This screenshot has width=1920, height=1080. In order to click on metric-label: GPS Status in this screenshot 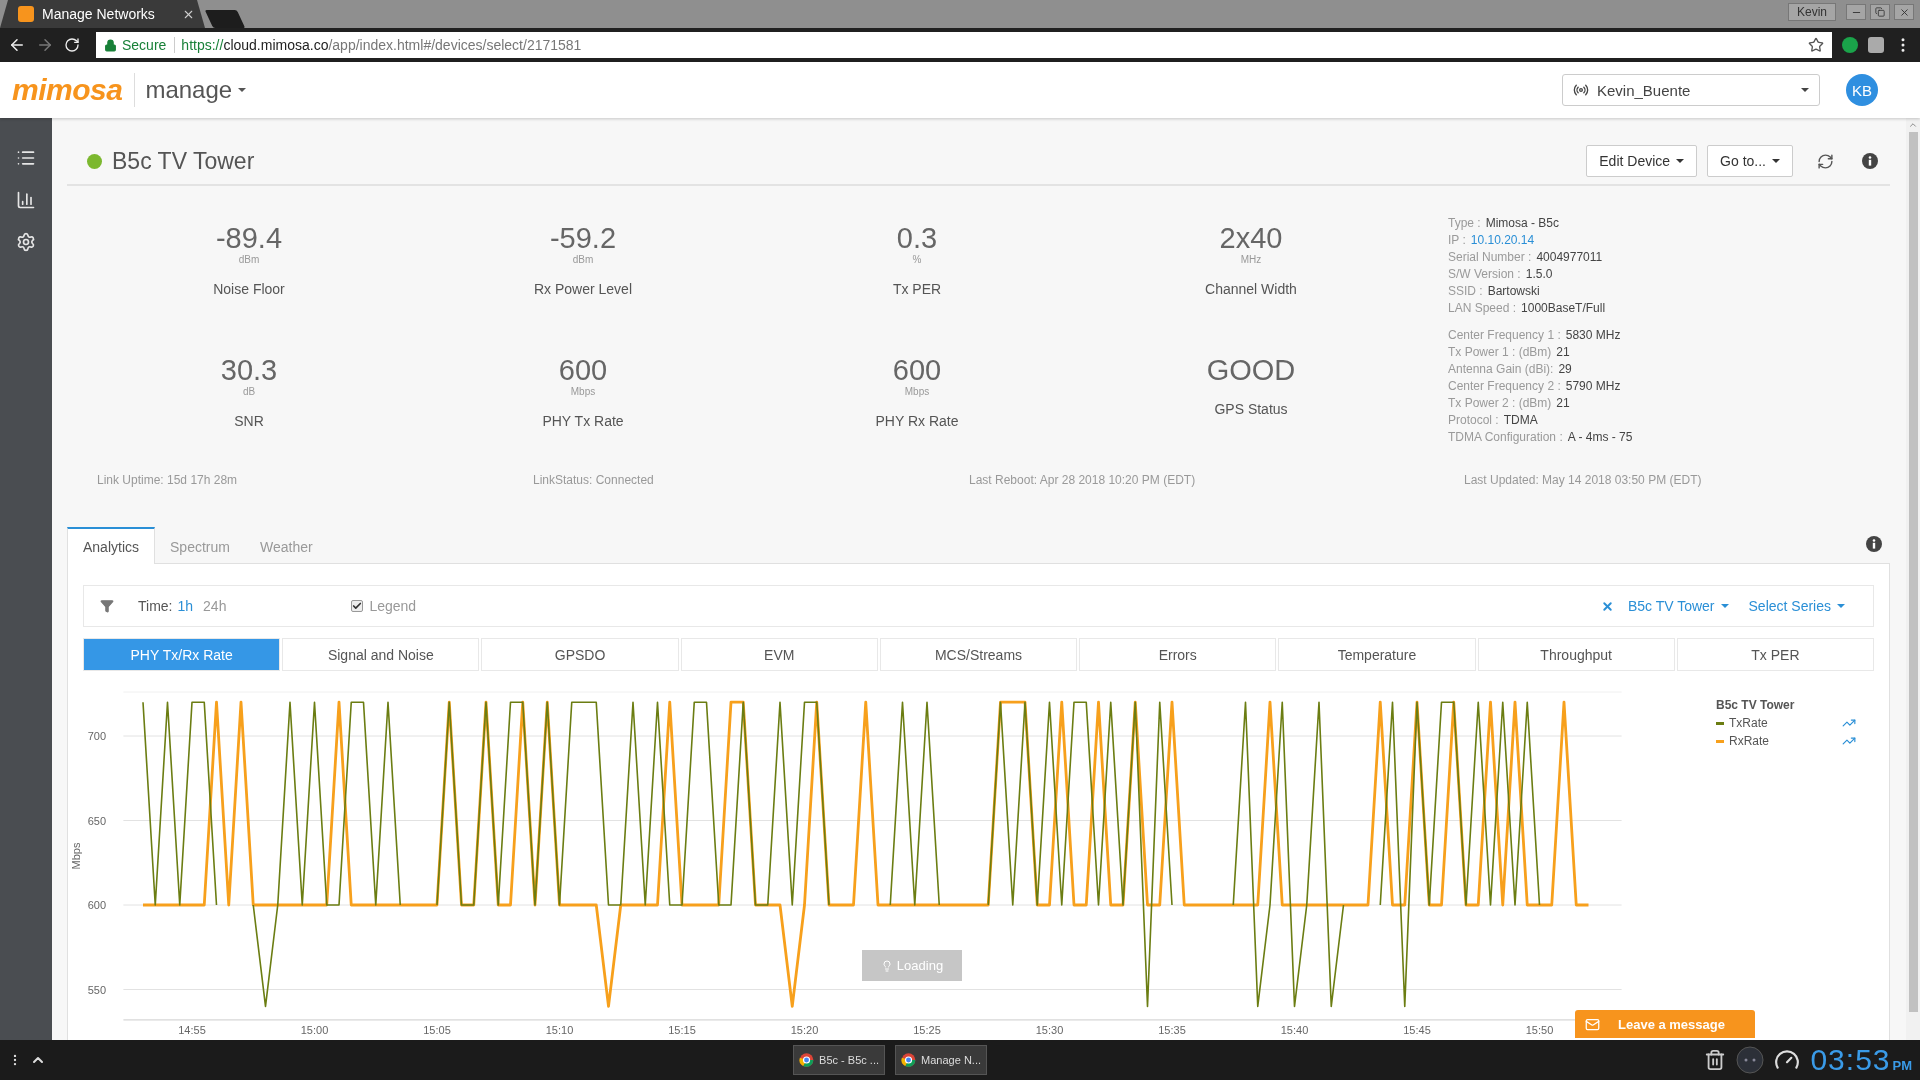, I will do `click(1251, 409)`.